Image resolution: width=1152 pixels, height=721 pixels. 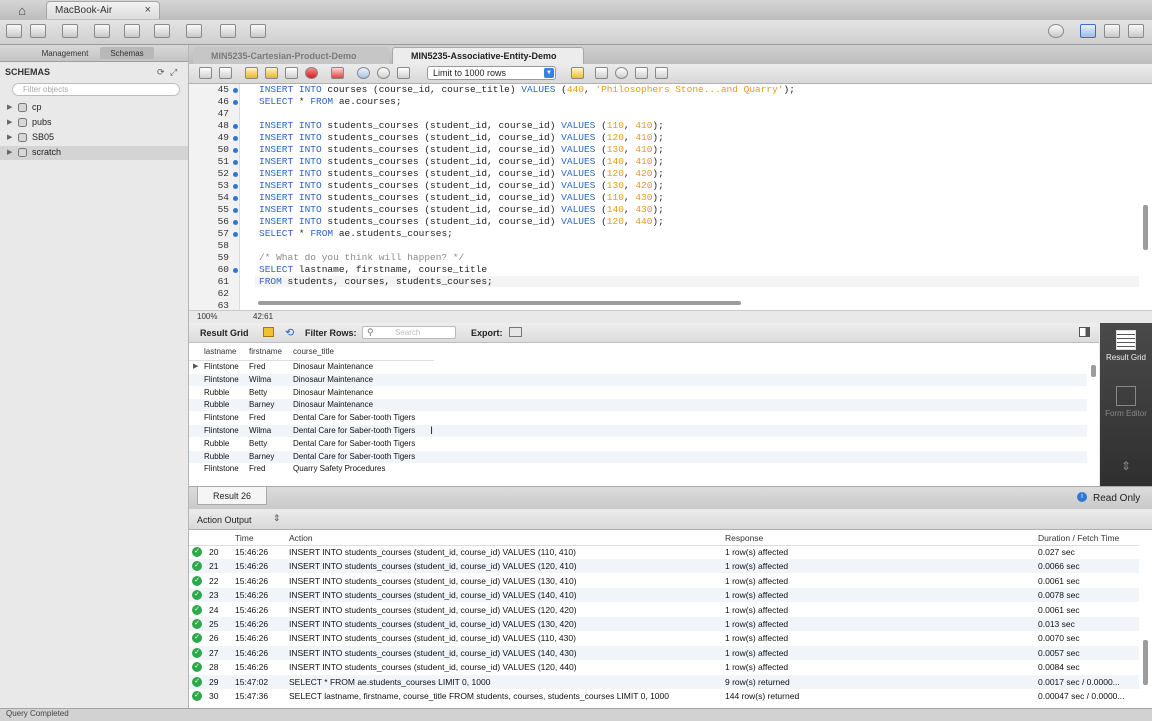 I want to click on new-sql-tab-icon, so click(x=14, y=31).